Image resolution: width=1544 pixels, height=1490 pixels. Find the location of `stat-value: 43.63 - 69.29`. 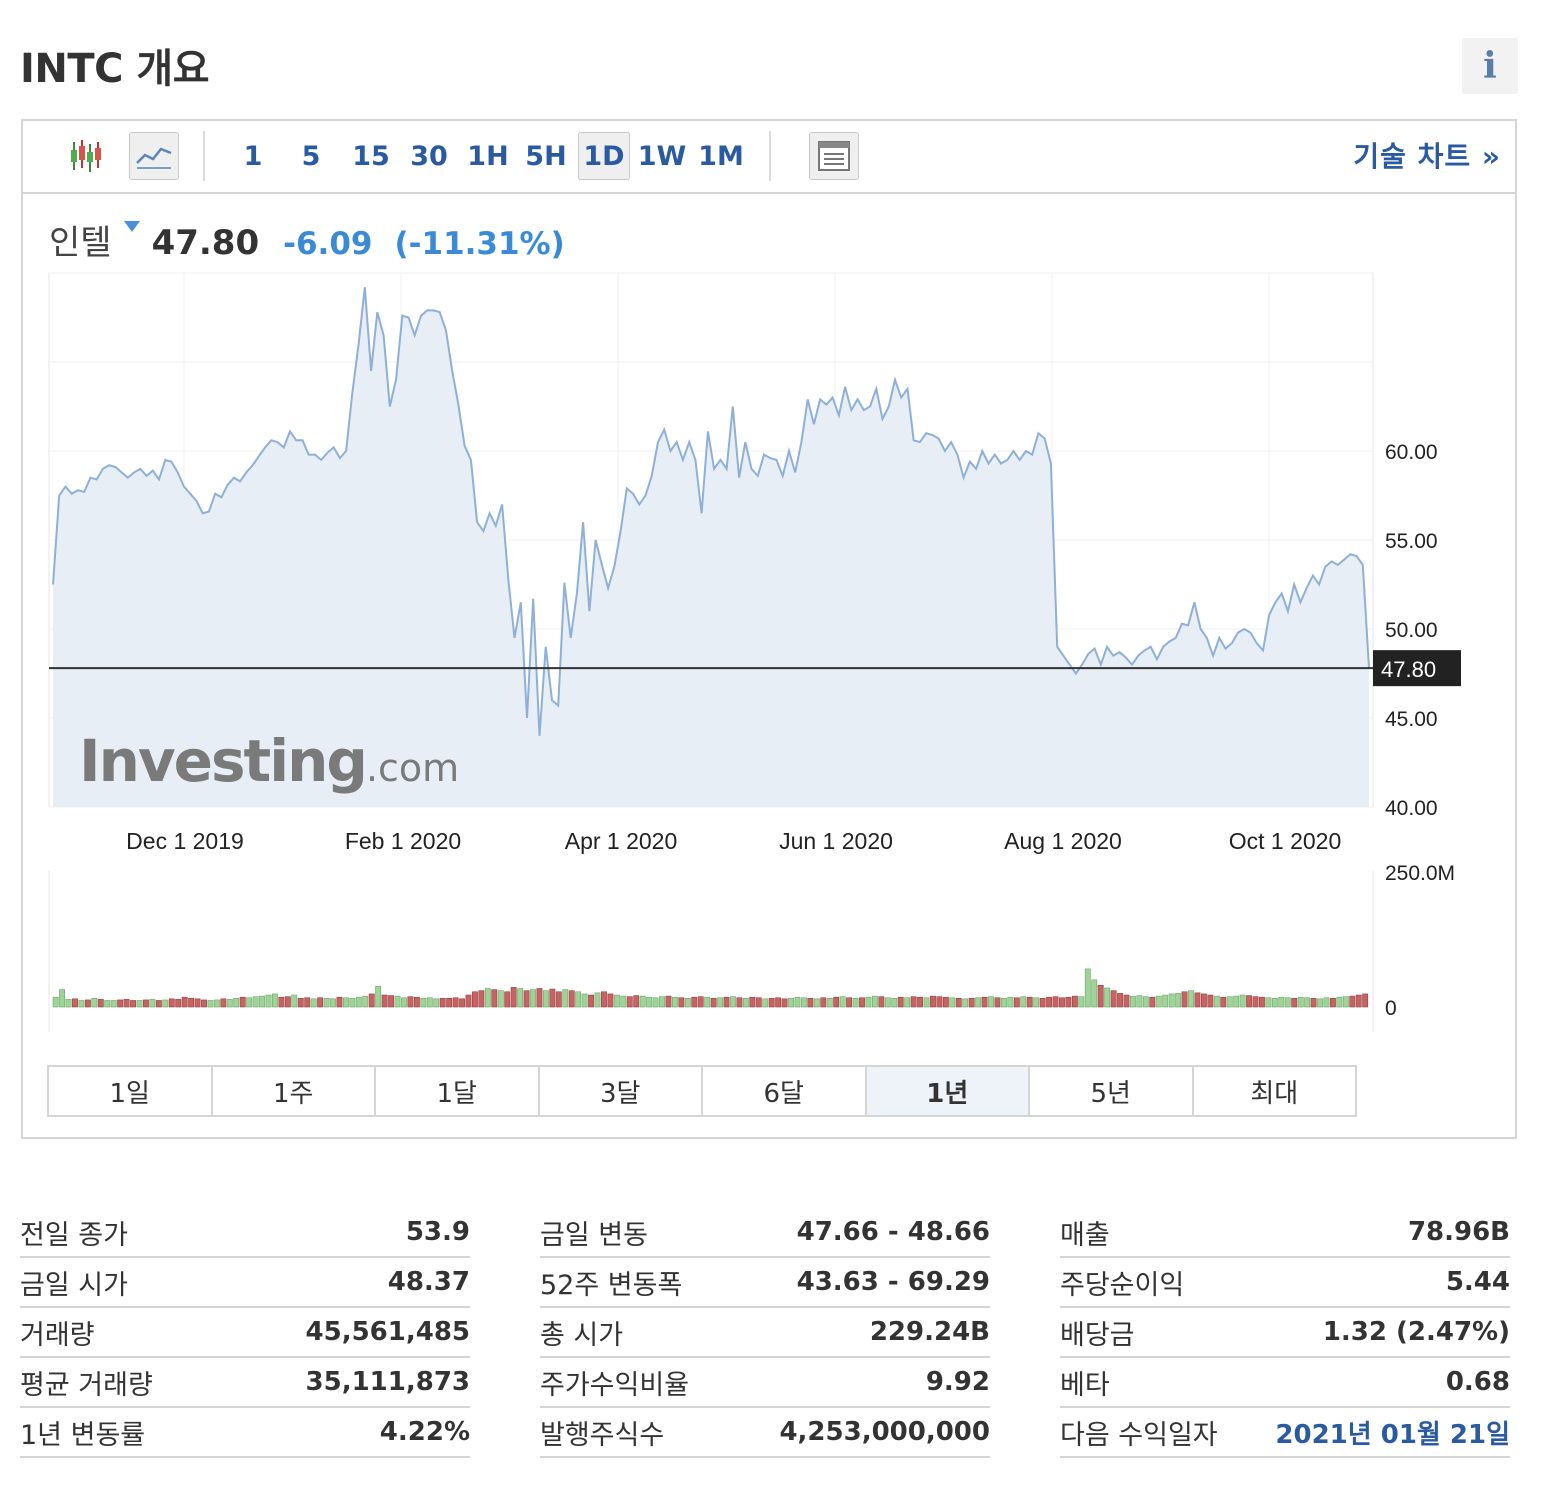

stat-value: 43.63 - 69.29 is located at coordinates (893, 1282).